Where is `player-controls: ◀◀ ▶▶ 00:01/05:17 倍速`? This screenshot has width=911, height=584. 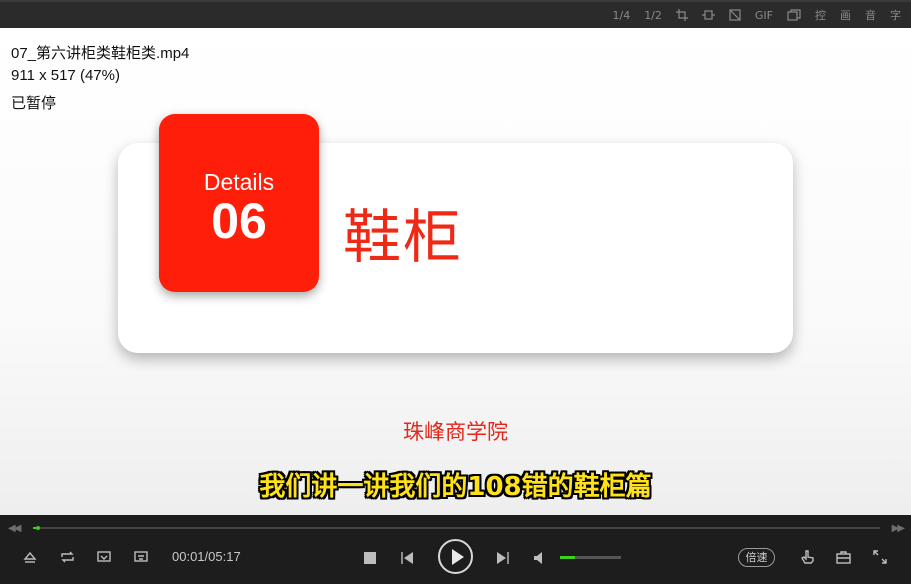 player-controls: ◀◀ ▶▶ 00:01/05:17 倍速 is located at coordinates (455, 549).